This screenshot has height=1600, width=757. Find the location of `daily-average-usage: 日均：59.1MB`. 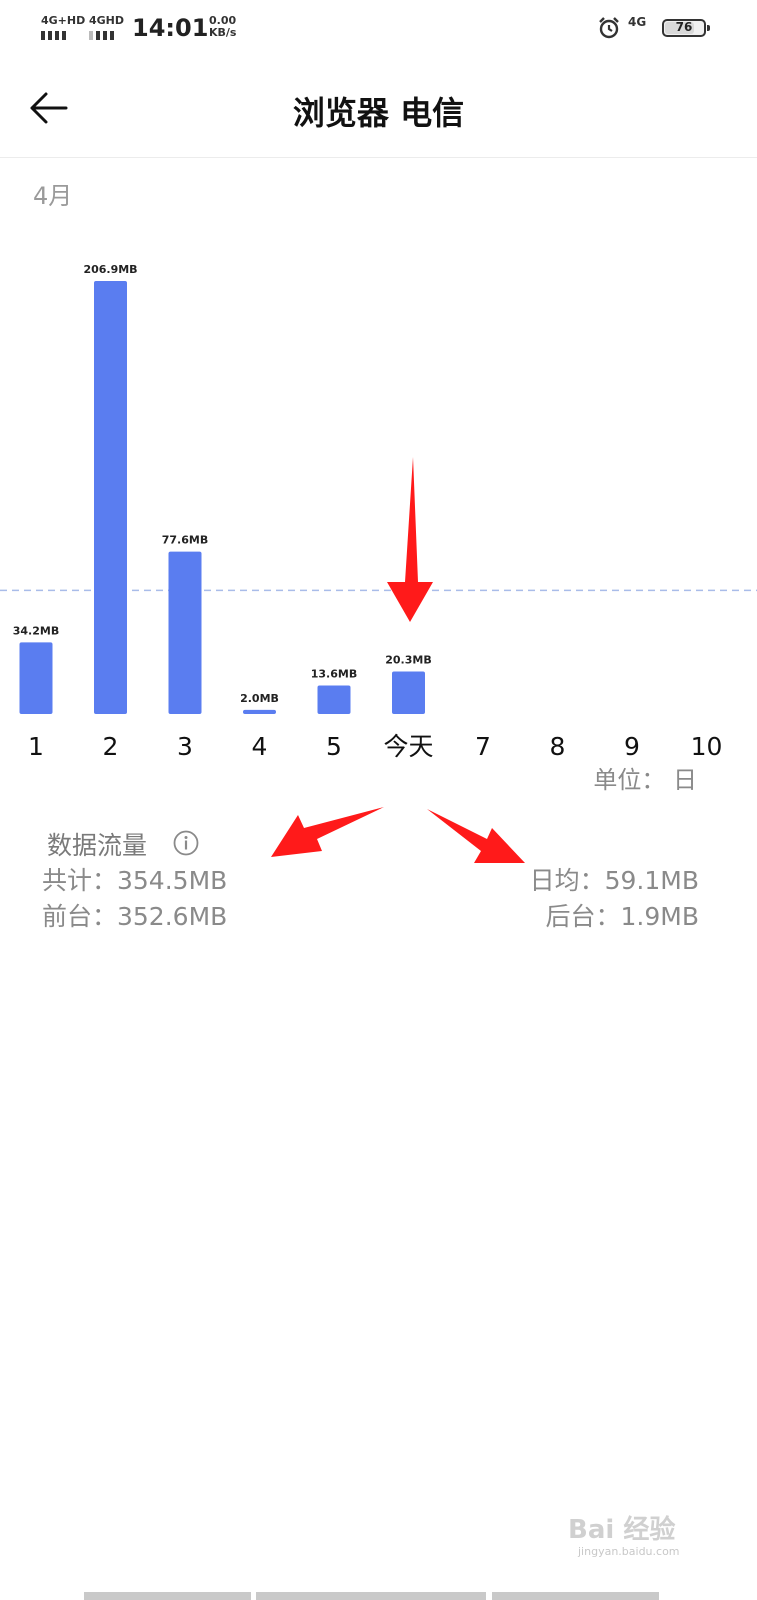

daily-average-usage: 日均：59.1MB is located at coordinates (614, 880).